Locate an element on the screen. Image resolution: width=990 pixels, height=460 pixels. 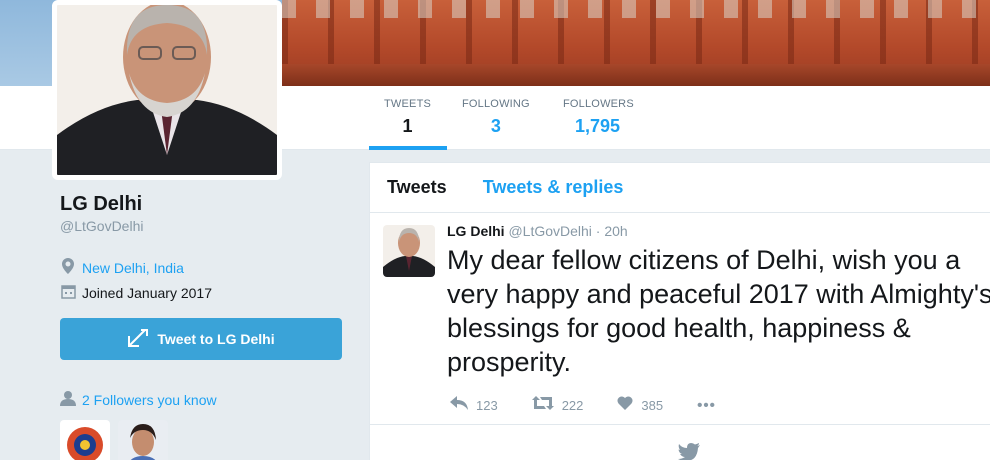
following-stat-label: FOLLOWING is located at coordinates (496, 104).